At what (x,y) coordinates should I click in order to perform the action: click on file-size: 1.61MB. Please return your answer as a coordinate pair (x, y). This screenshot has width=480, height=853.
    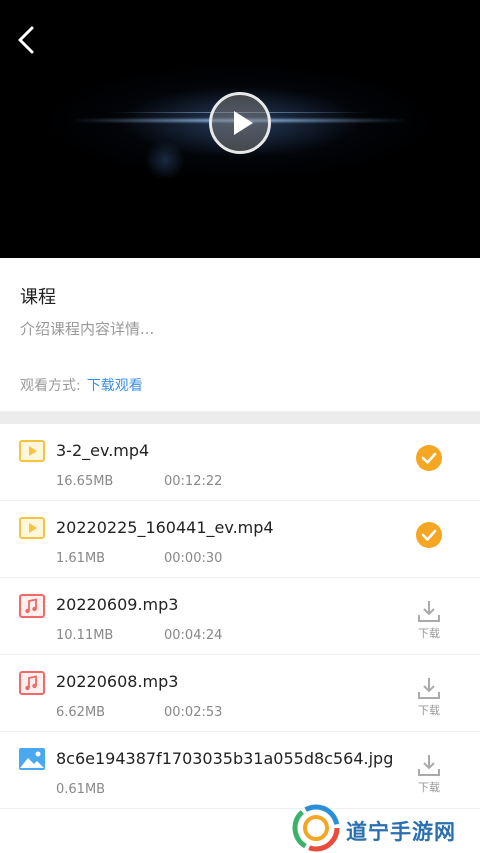
    Looking at the image, I should click on (81, 558).